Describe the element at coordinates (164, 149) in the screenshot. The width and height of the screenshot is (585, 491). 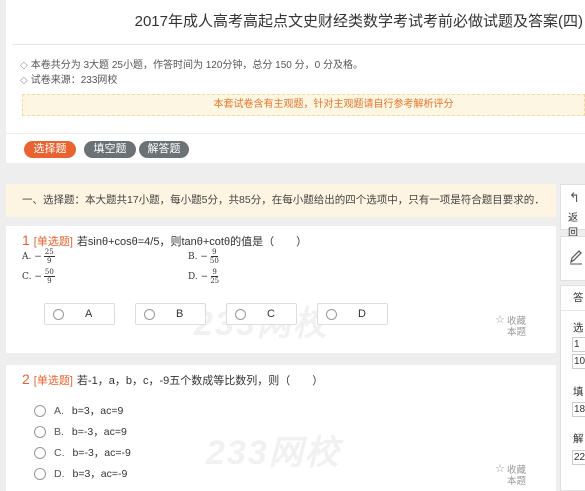
I see `tab-answer: 解答题` at that location.